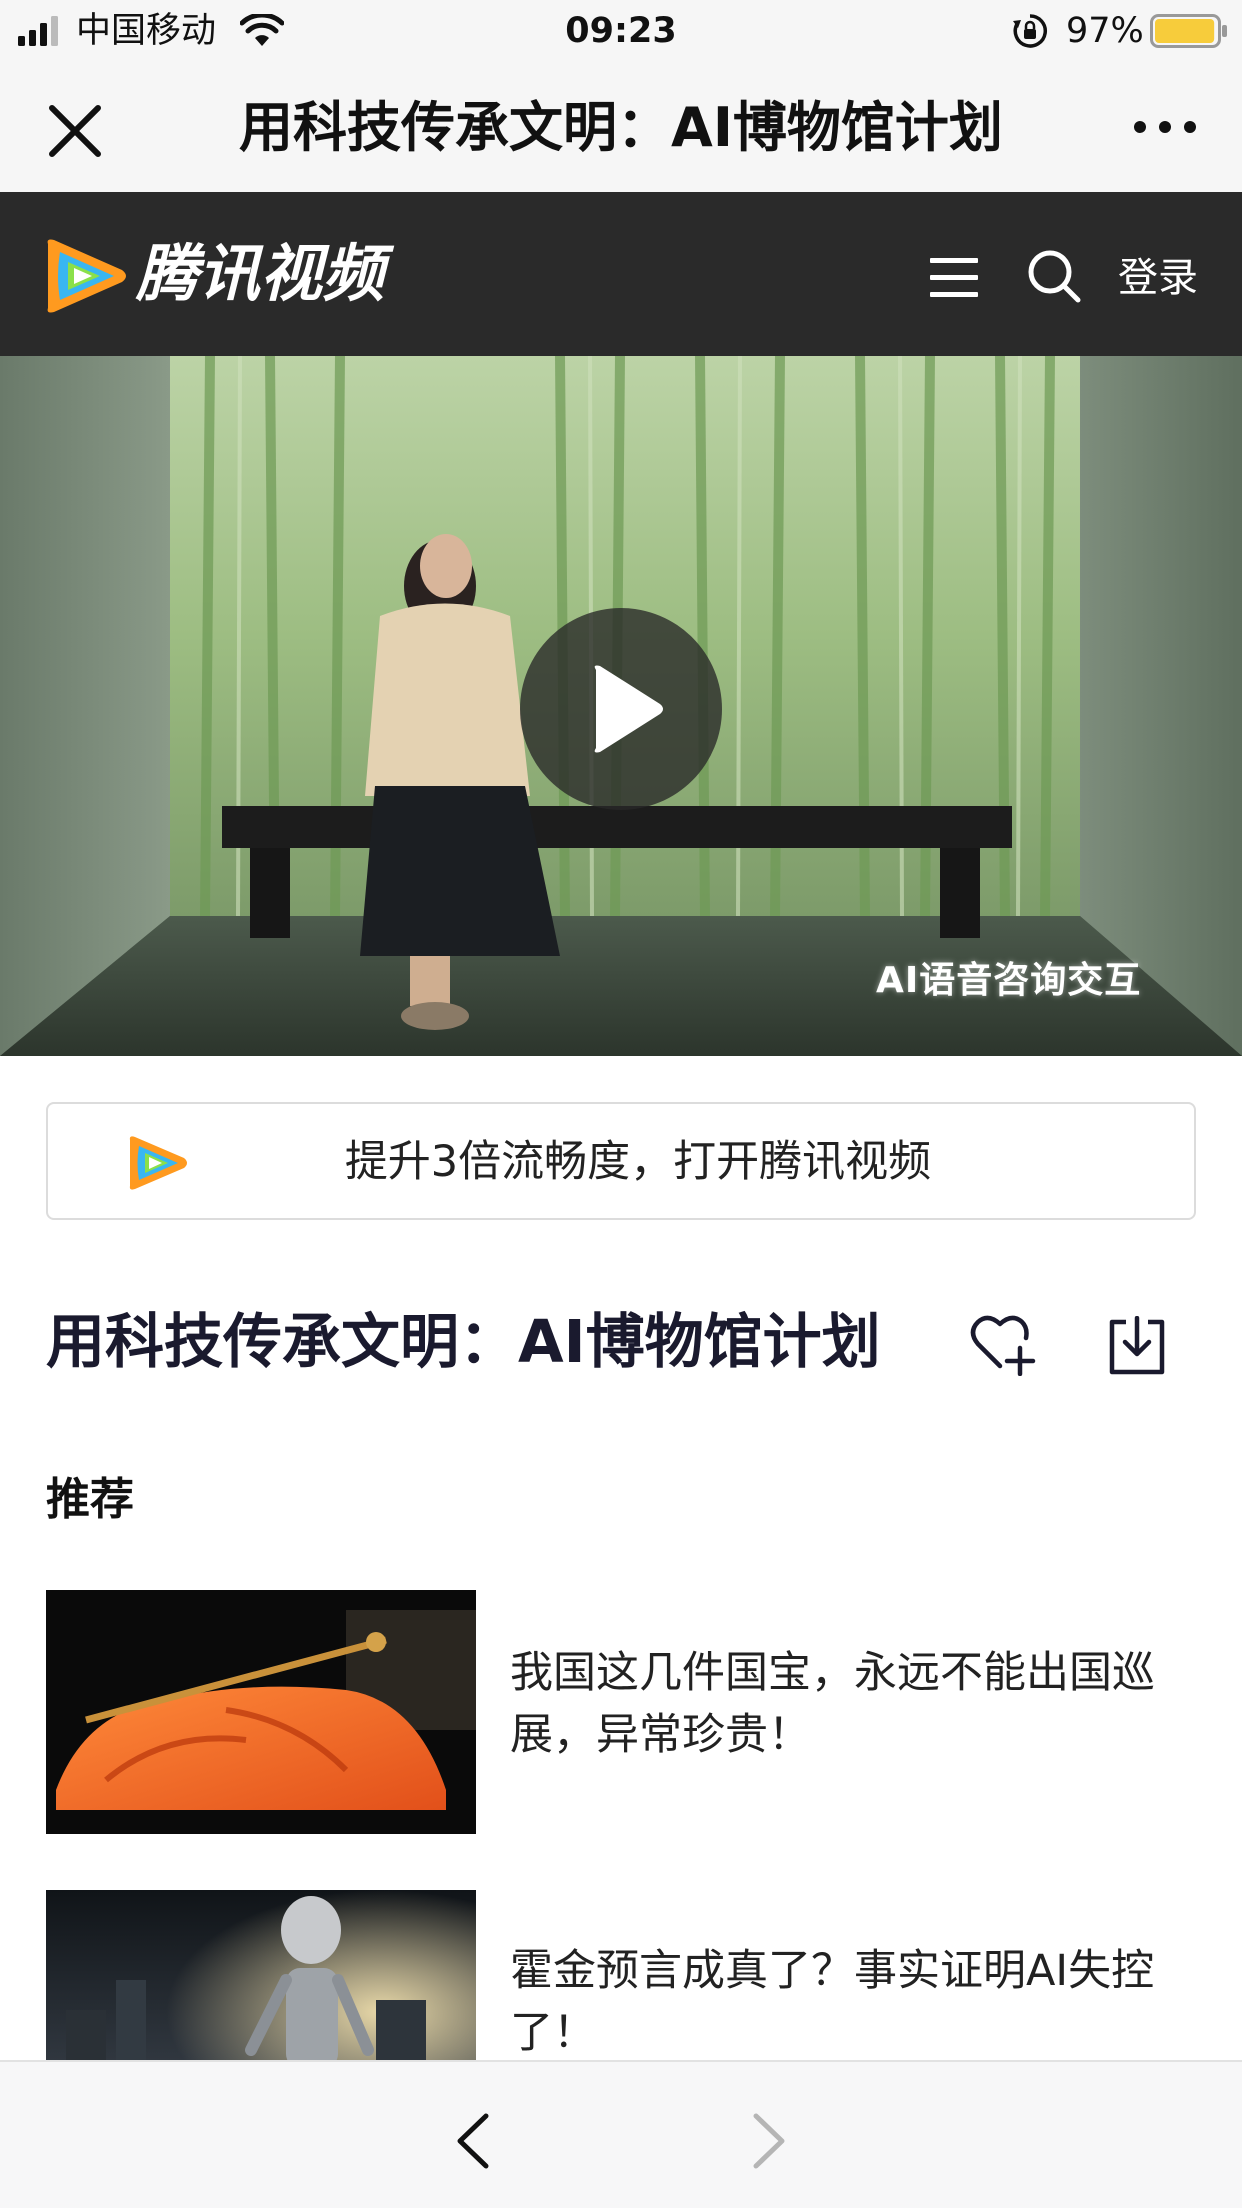 The image size is (1242, 2208). I want to click on video-caption: AI语音咨询交互, so click(1009, 980).